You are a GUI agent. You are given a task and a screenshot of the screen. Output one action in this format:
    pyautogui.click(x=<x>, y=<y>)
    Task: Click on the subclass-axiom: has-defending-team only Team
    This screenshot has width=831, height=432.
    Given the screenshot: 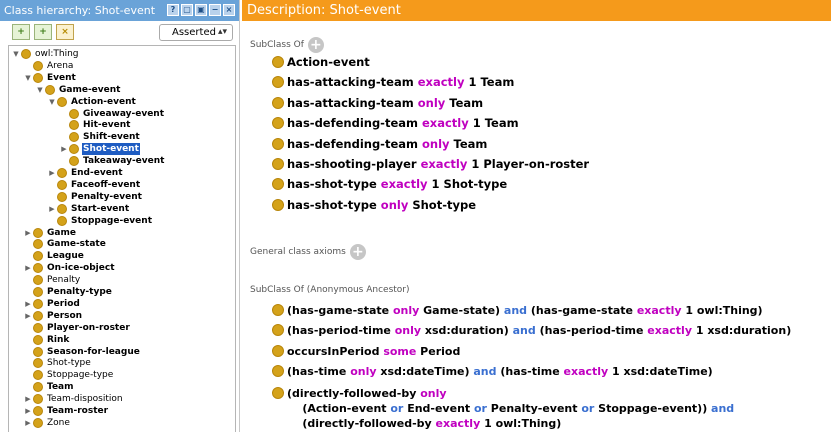 What is the action you would take?
    pyautogui.click(x=379, y=144)
    